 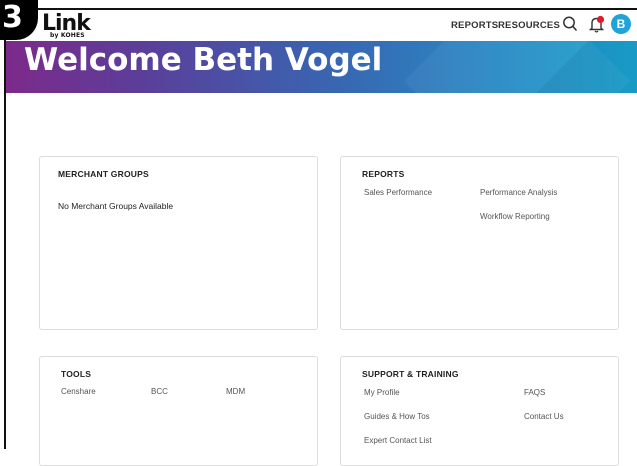 I want to click on top-navigation-bar: Link by KOHES REPORTS RESOURCES B, so click(x=321, y=25).